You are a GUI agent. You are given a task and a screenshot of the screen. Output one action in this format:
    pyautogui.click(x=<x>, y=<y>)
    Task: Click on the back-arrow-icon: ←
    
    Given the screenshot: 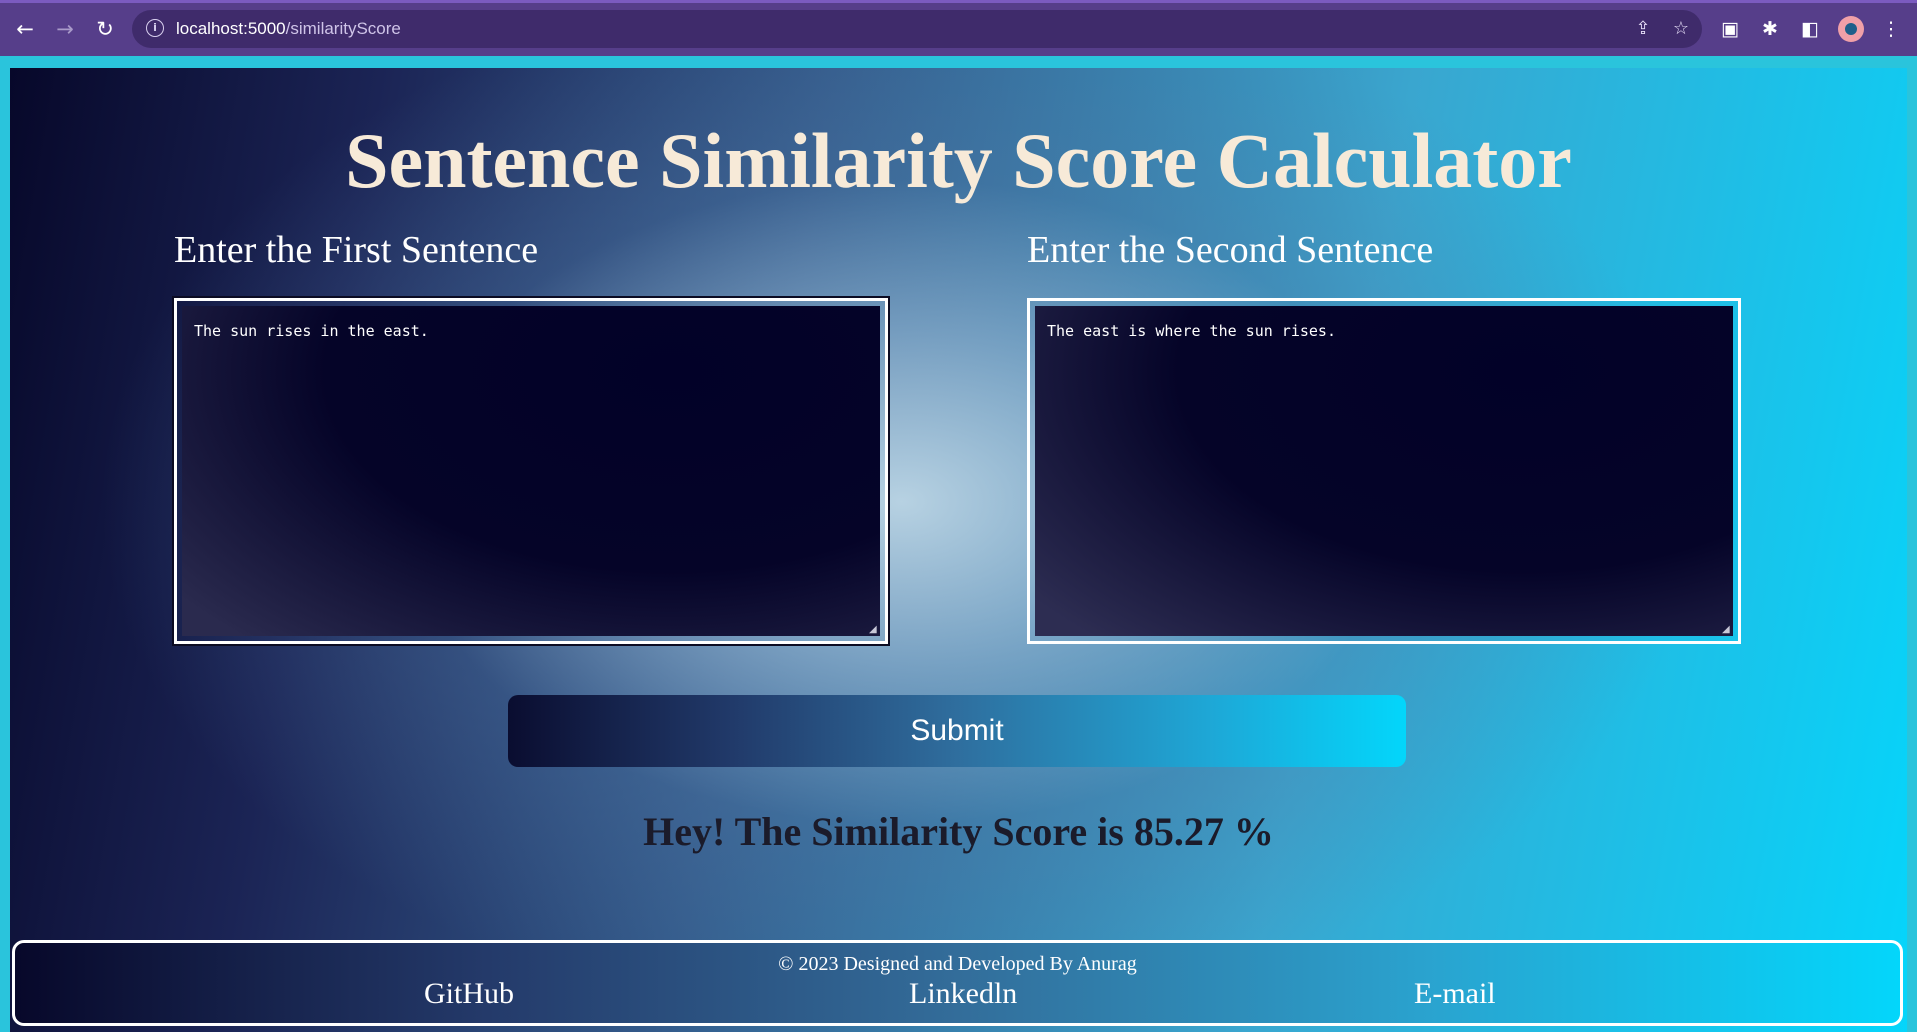 What is the action you would take?
    pyautogui.click(x=25, y=29)
    